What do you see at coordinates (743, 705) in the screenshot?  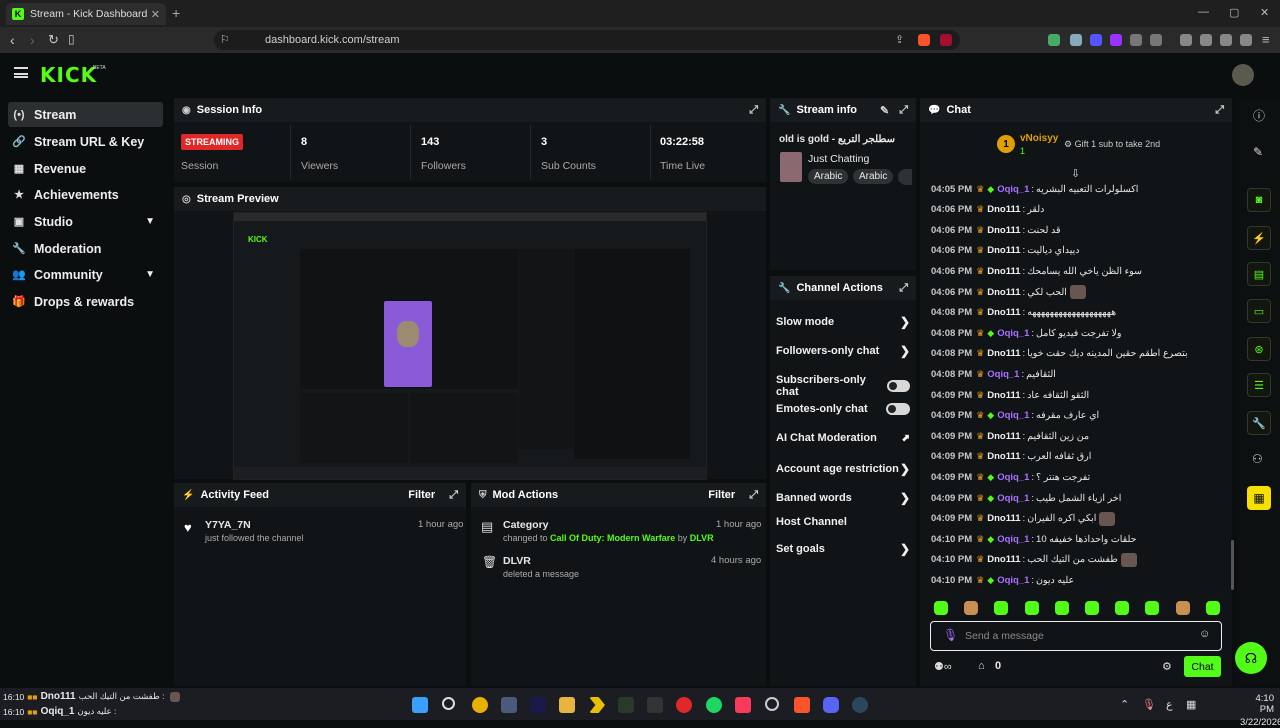 I see `music-icon` at bounding box center [743, 705].